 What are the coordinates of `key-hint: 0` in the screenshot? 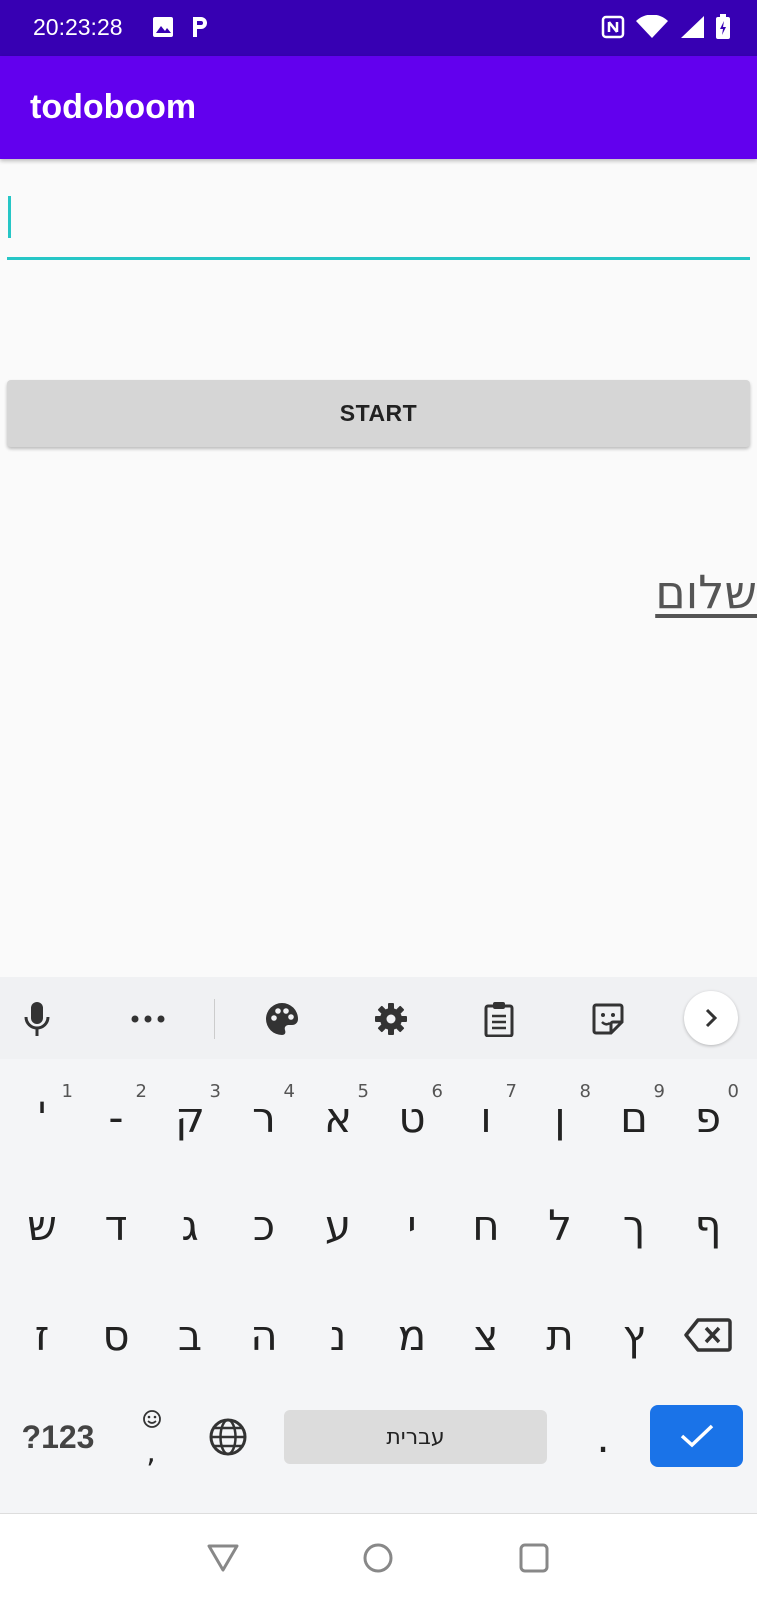 It's located at (733, 1091).